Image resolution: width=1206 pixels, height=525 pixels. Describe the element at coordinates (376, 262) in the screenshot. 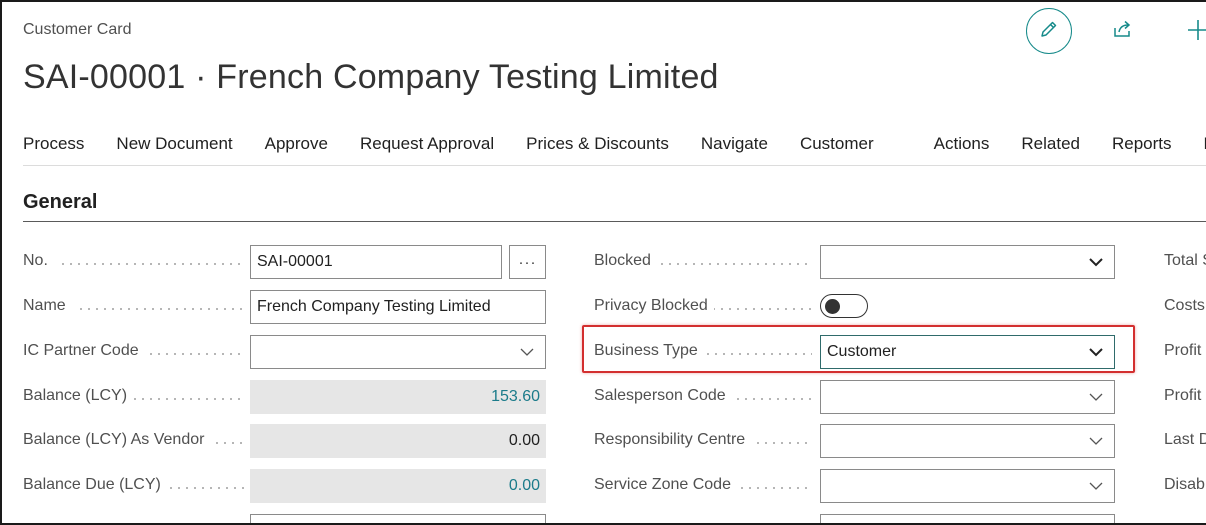

I see `no-field: SAI-00001` at that location.